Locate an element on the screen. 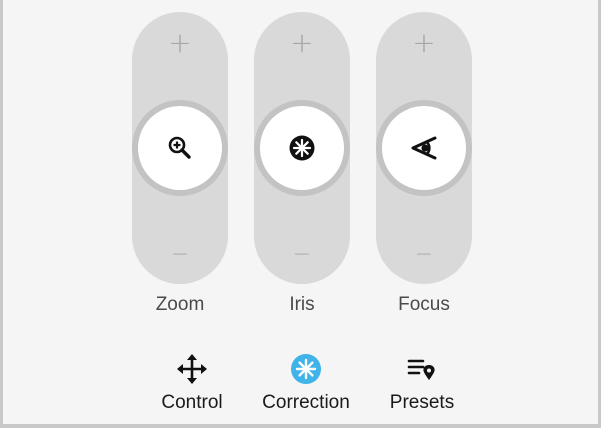  iris-plus-button: + is located at coordinates (302, 43).